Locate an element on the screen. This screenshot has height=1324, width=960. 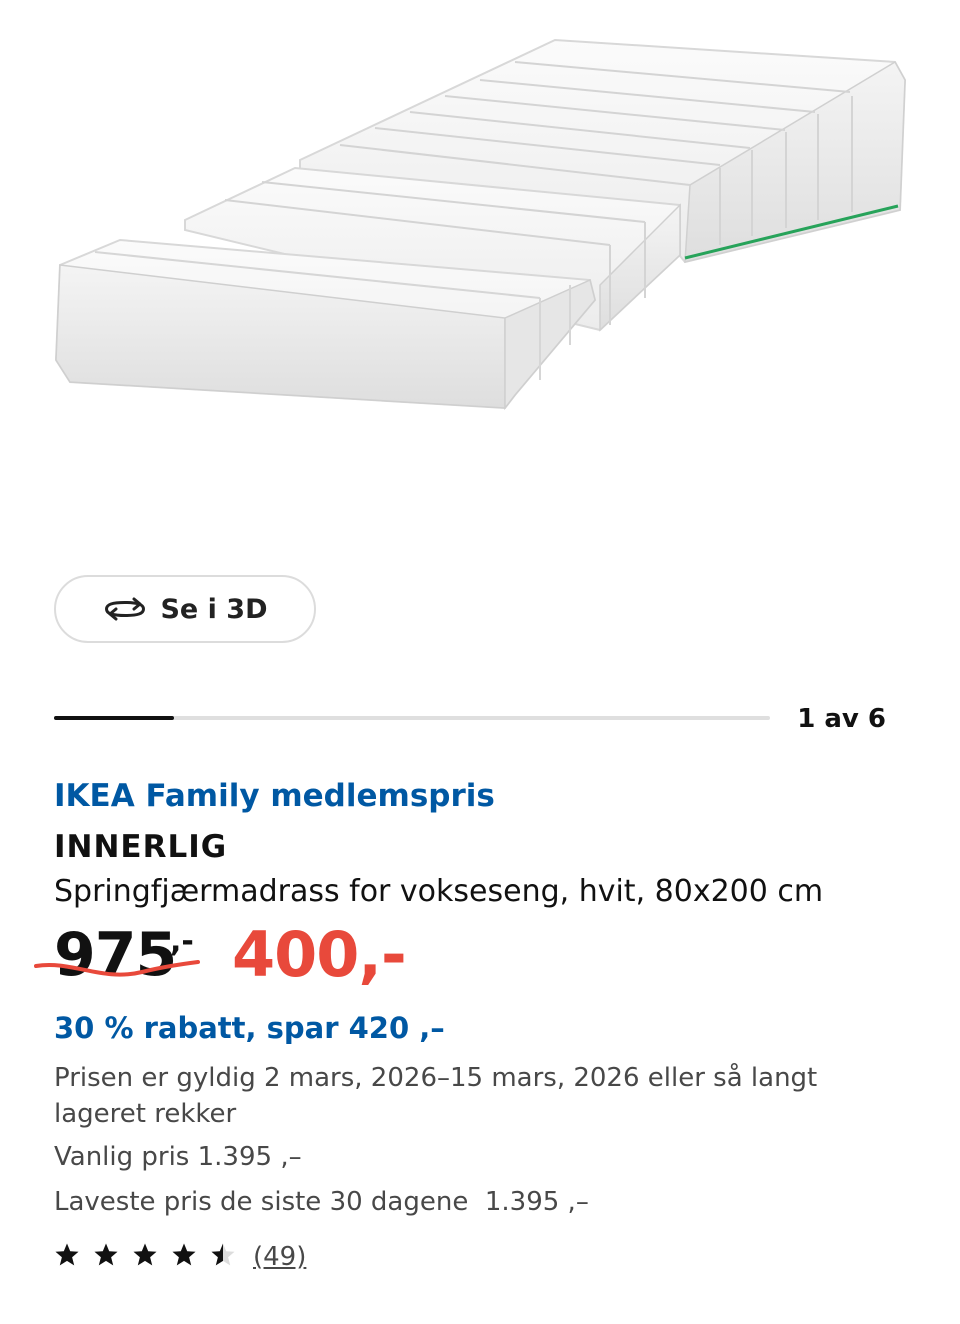
rating-stars is located at coordinates (151, 1257).